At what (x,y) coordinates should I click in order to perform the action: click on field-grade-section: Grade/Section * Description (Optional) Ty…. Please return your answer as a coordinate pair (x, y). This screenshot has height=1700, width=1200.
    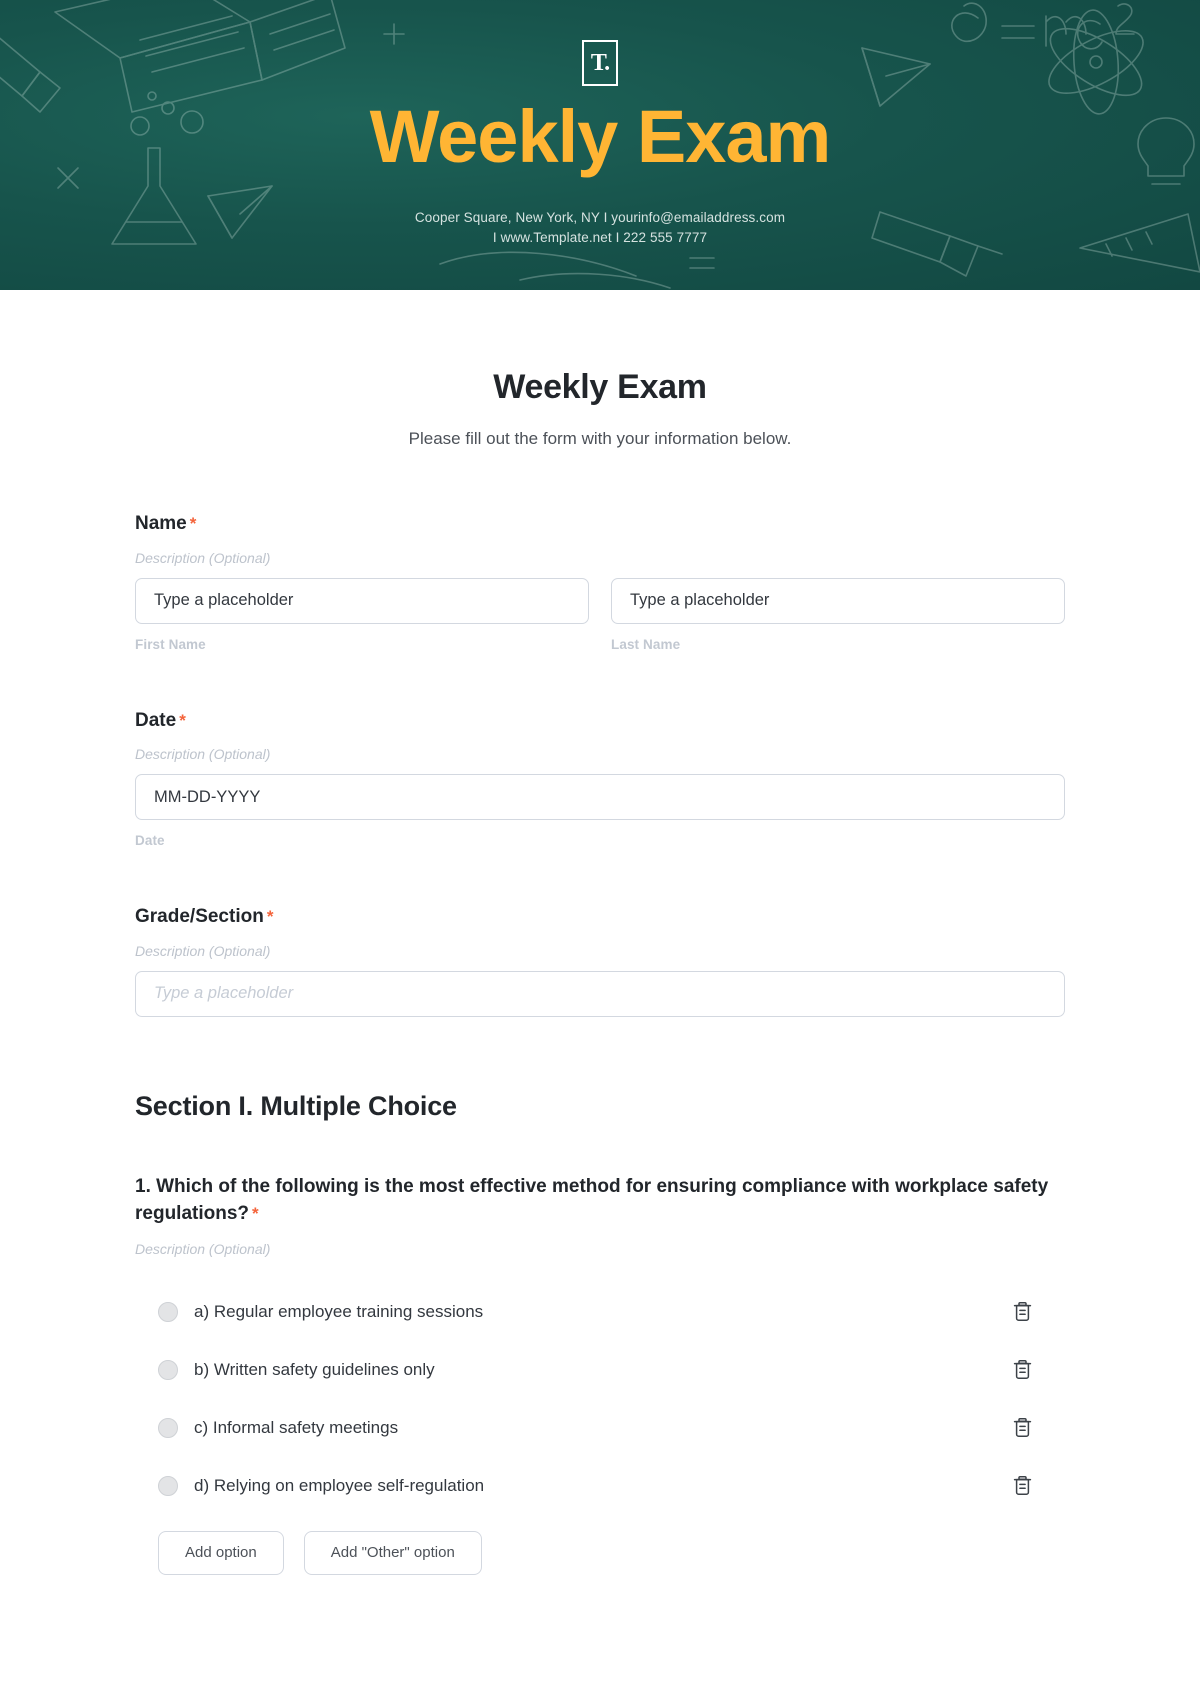
    Looking at the image, I should click on (600, 960).